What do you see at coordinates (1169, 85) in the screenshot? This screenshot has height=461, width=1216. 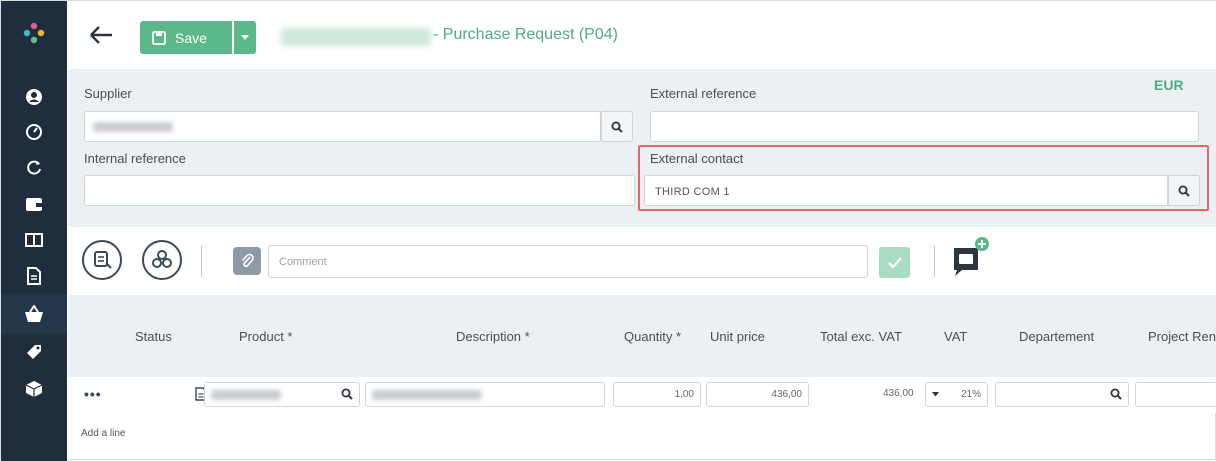 I see `currency-label: EUR` at bounding box center [1169, 85].